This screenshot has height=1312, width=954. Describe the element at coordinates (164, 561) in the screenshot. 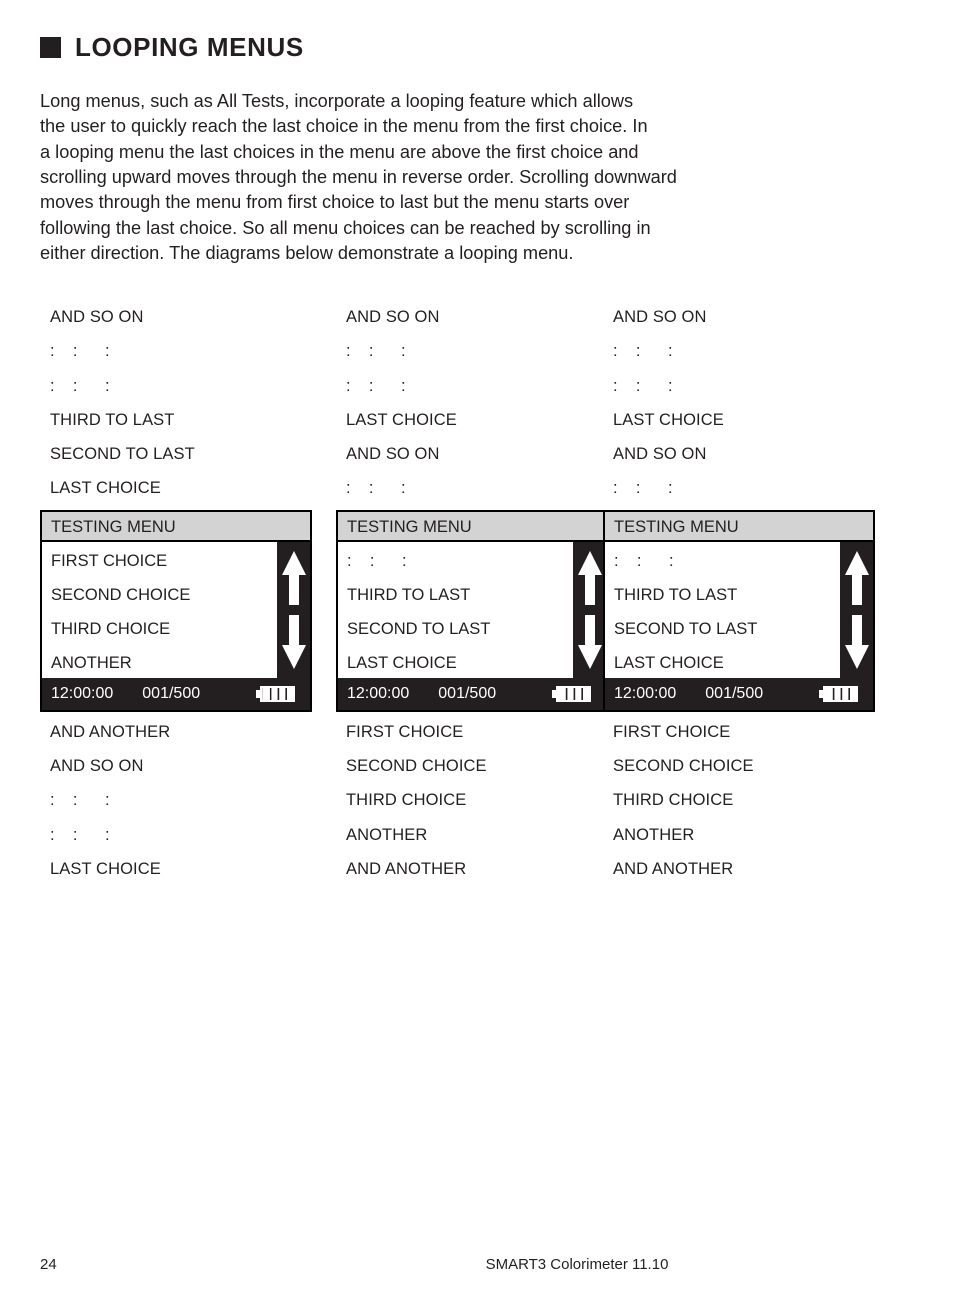

I see `menu-item: FIRST CHOICE` at that location.